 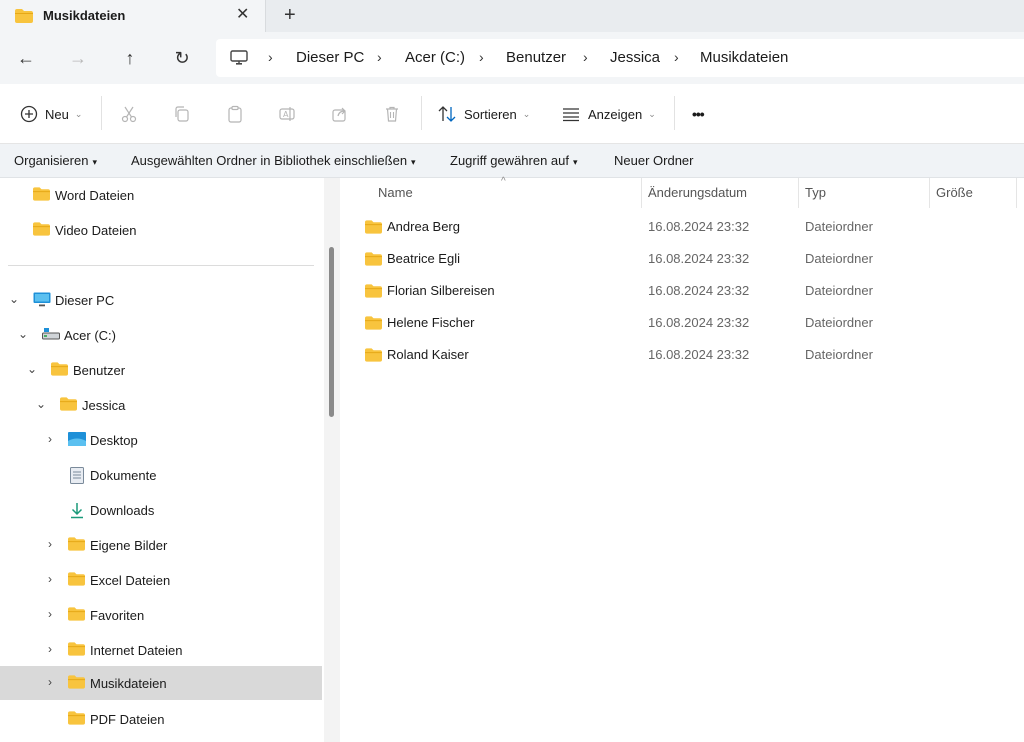 What do you see at coordinates (182, 114) in the screenshot?
I see `copy-button` at bounding box center [182, 114].